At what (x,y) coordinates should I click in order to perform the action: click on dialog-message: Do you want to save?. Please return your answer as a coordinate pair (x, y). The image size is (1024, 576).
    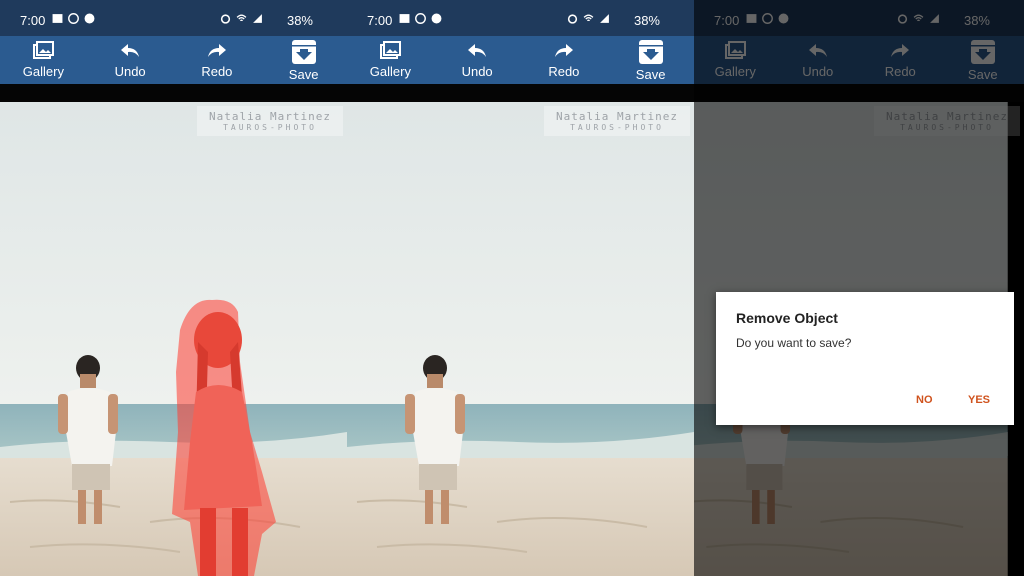
    Looking at the image, I should click on (794, 343).